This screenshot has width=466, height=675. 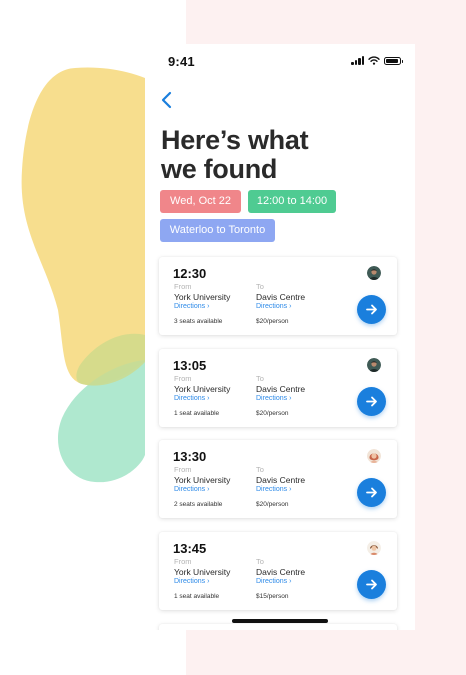 I want to click on status-bar: 9:41, so click(x=280, y=61).